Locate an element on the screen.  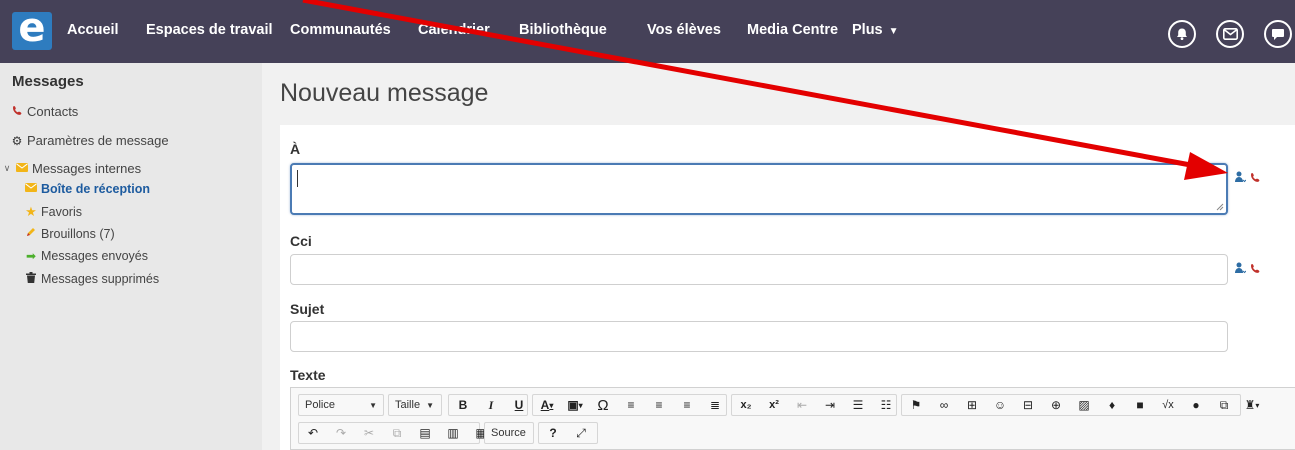
resize-handle-icon is located at coordinates (1220, 207).